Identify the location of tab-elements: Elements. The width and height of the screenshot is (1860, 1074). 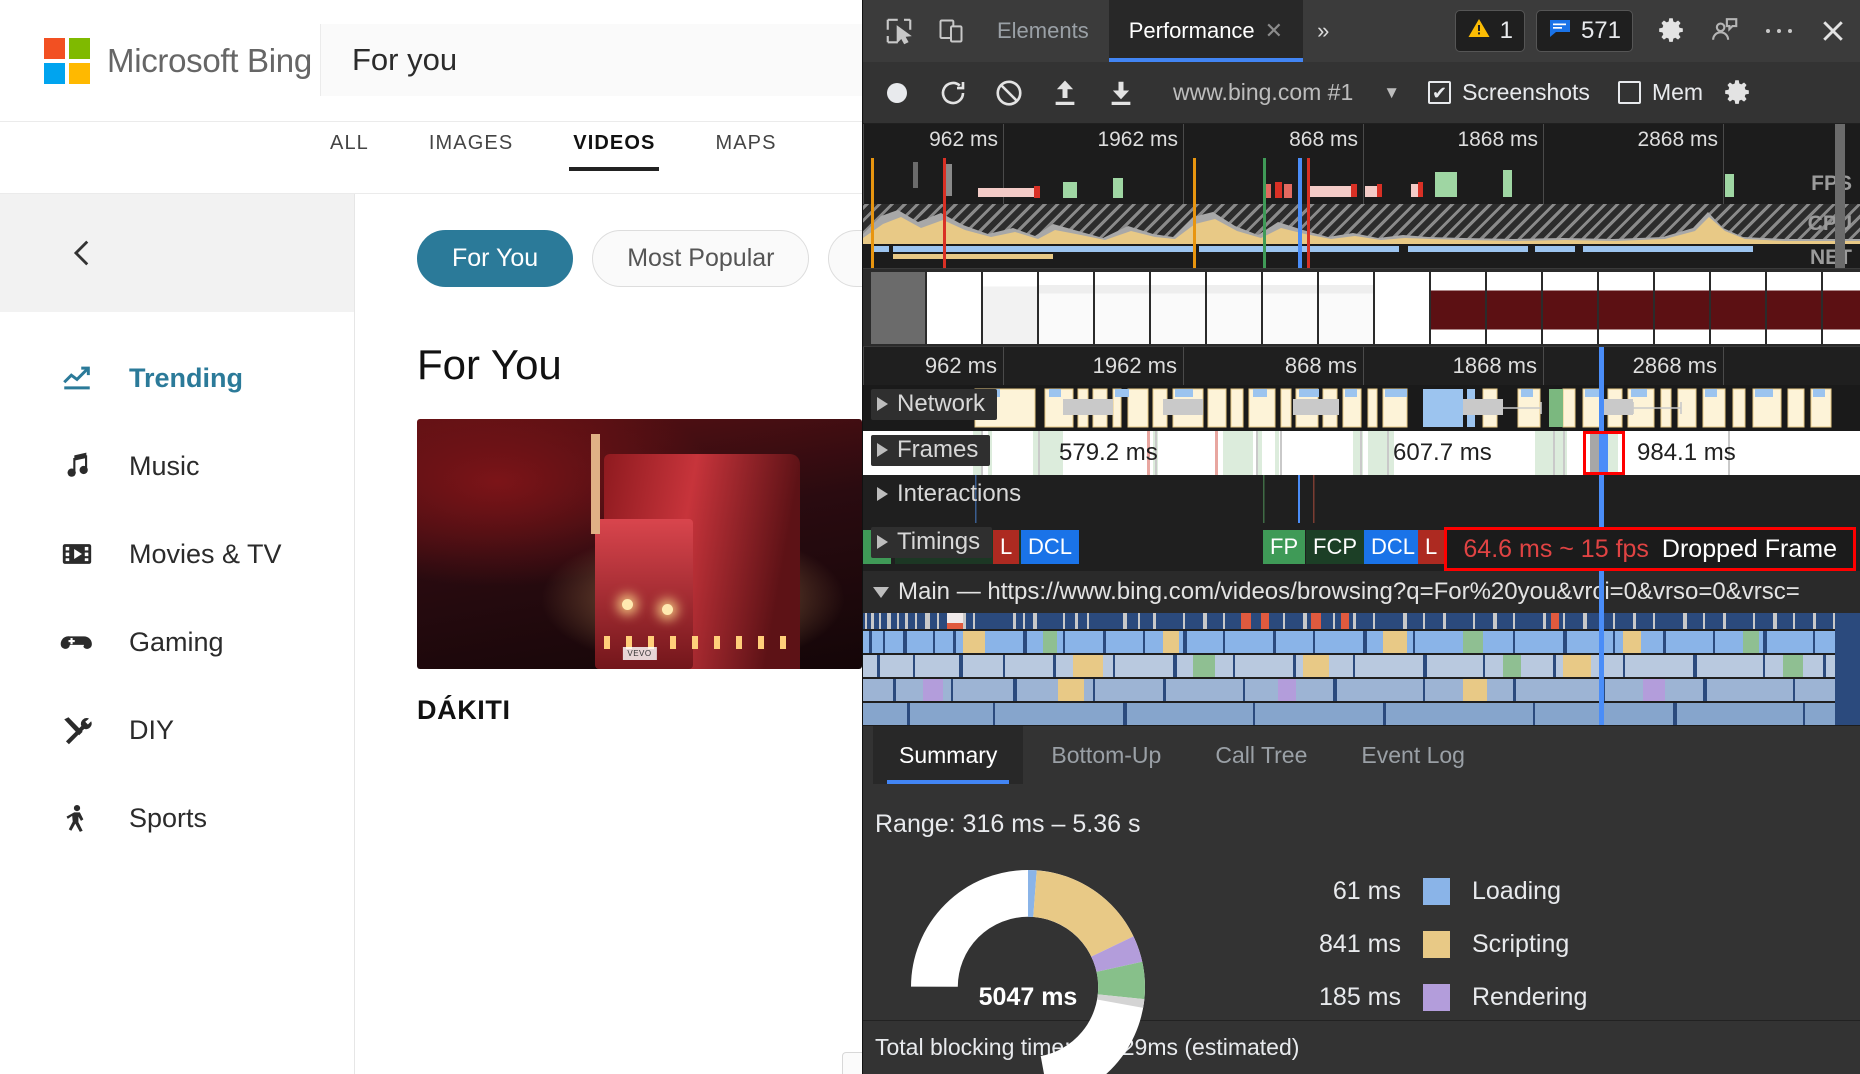
(1043, 31).